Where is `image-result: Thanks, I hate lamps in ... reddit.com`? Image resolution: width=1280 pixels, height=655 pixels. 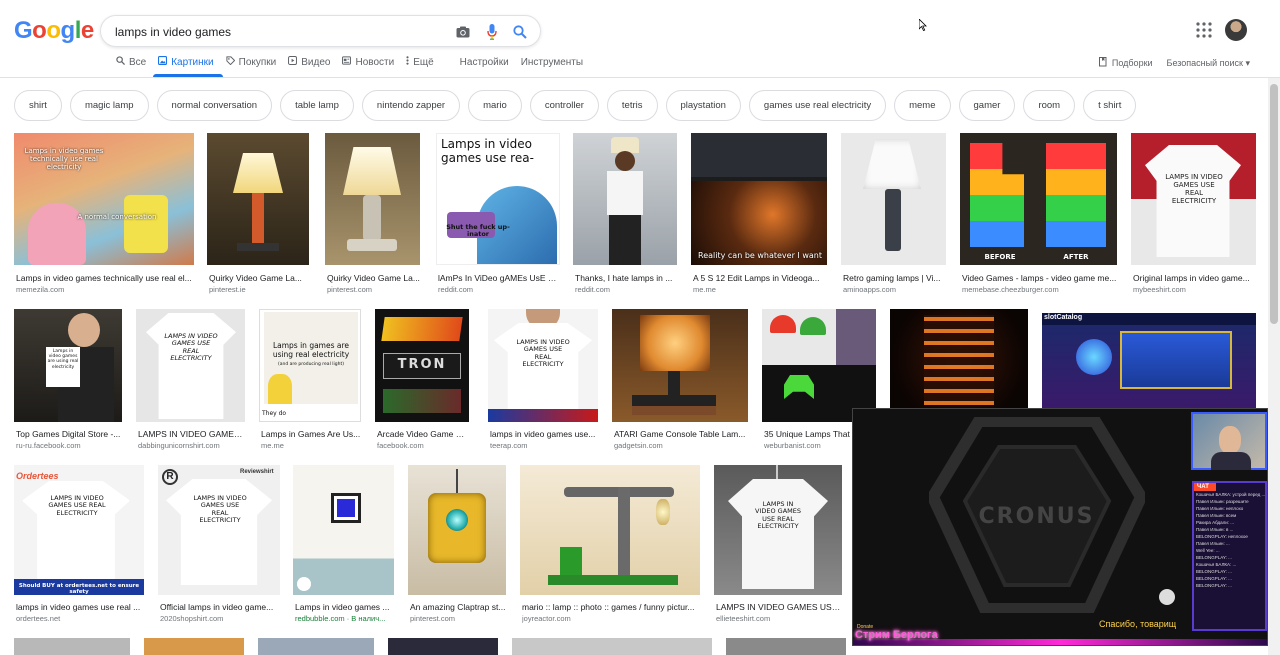
image-result: Thanks, I hate lamps in ... reddit.com is located at coordinates (625, 213).